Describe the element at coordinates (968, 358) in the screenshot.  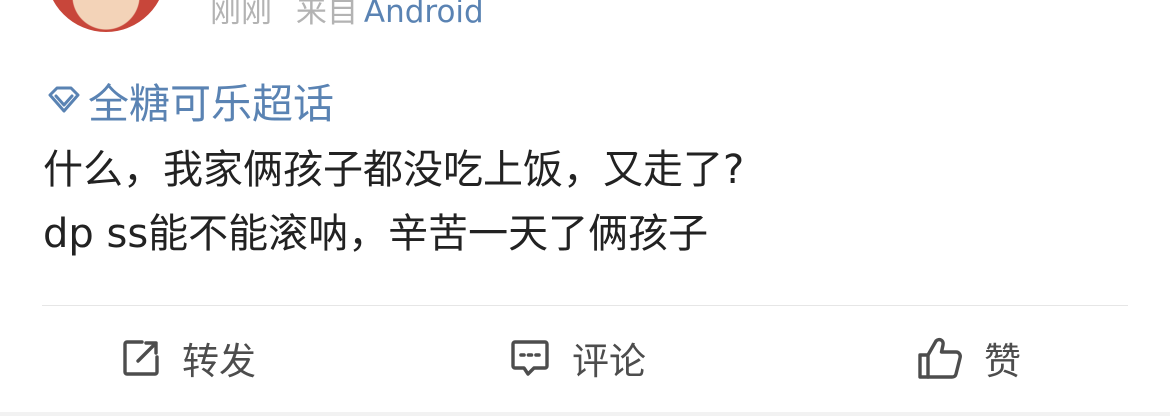
I see `like-button: 赞` at that location.